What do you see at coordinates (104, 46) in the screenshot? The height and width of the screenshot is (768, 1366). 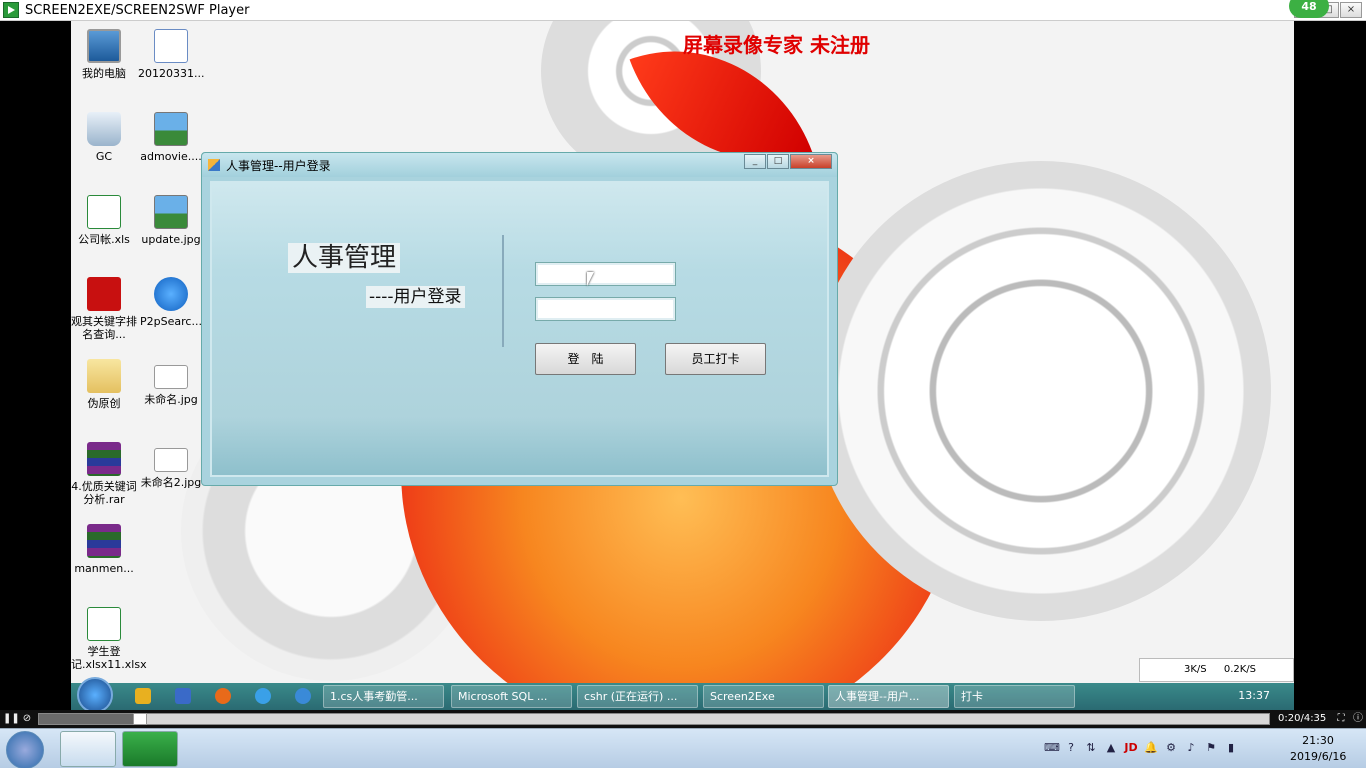 I see `computer-icon` at bounding box center [104, 46].